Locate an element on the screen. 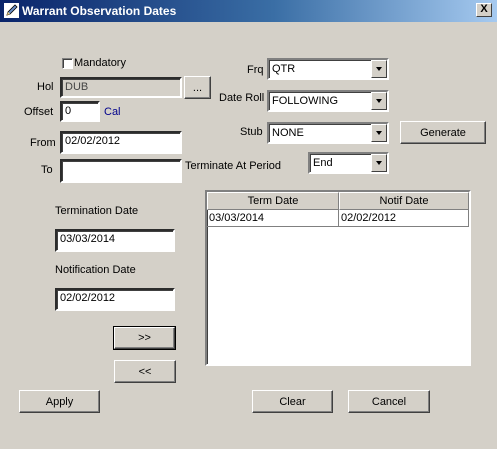 The width and height of the screenshot is (497, 449). terminate-at-period-select: End is located at coordinates (348, 163).